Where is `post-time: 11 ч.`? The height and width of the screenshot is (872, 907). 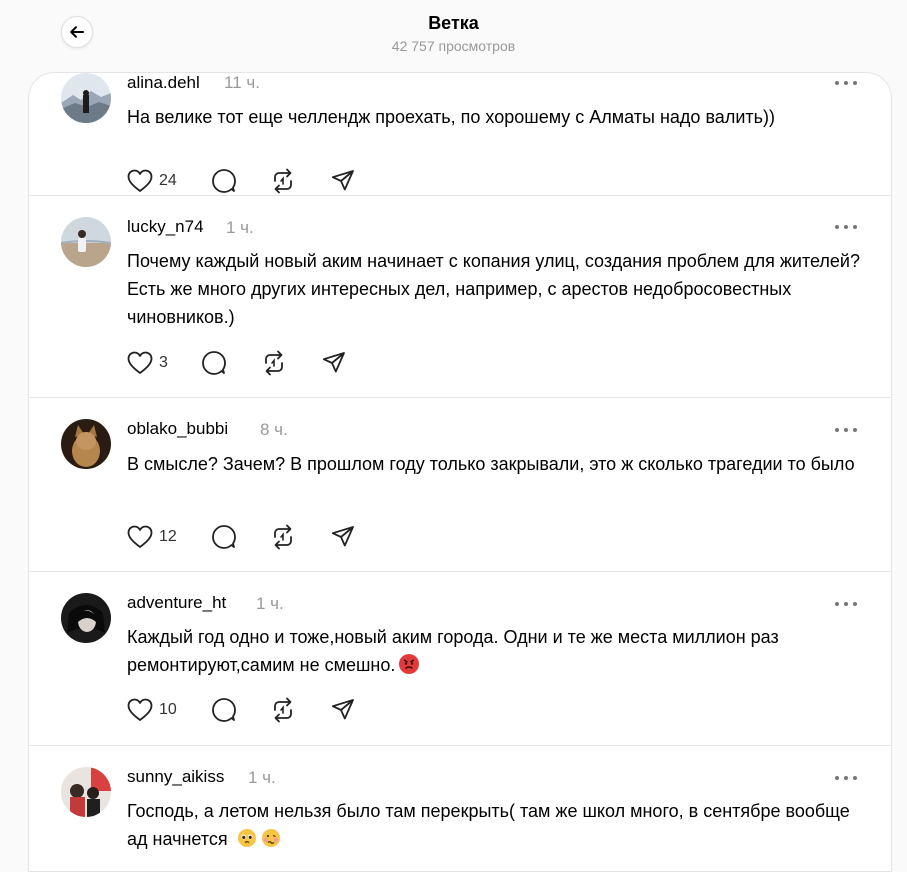 post-time: 11 ч. is located at coordinates (242, 82).